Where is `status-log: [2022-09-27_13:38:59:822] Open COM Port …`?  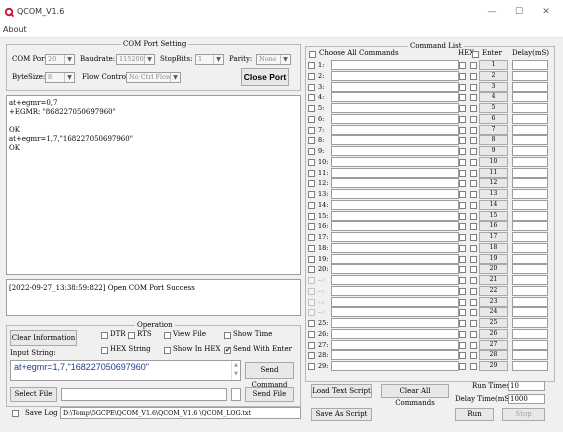
status-log: [2022-09-27_13:38:59:822] Open COM Port … is located at coordinates (153, 297).